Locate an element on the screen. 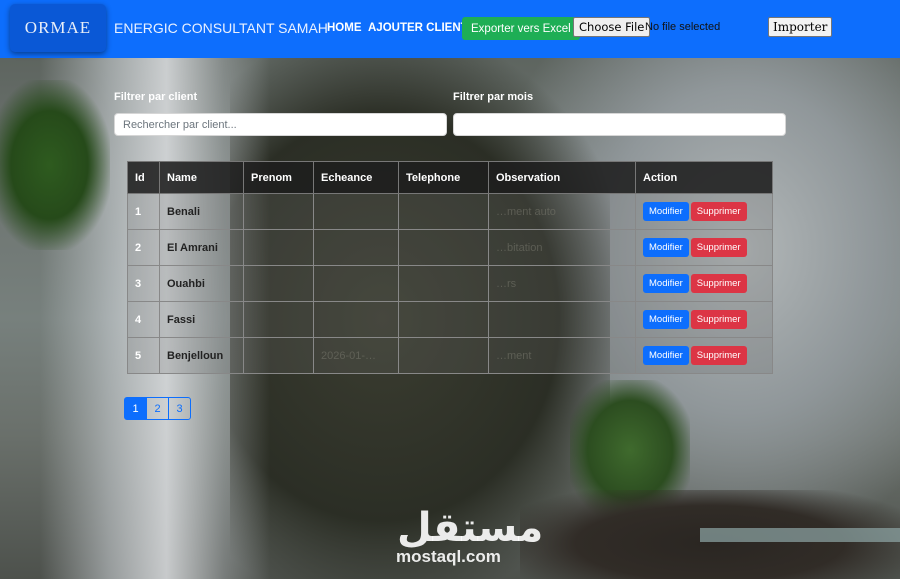 The image size is (900, 579). filter-client-label: Filtrer par client is located at coordinates (156, 97).